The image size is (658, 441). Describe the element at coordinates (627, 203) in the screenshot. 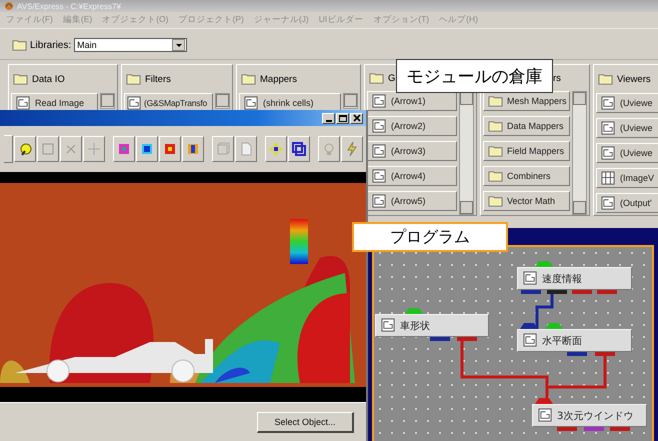

I see `module-item: (Output'` at that location.